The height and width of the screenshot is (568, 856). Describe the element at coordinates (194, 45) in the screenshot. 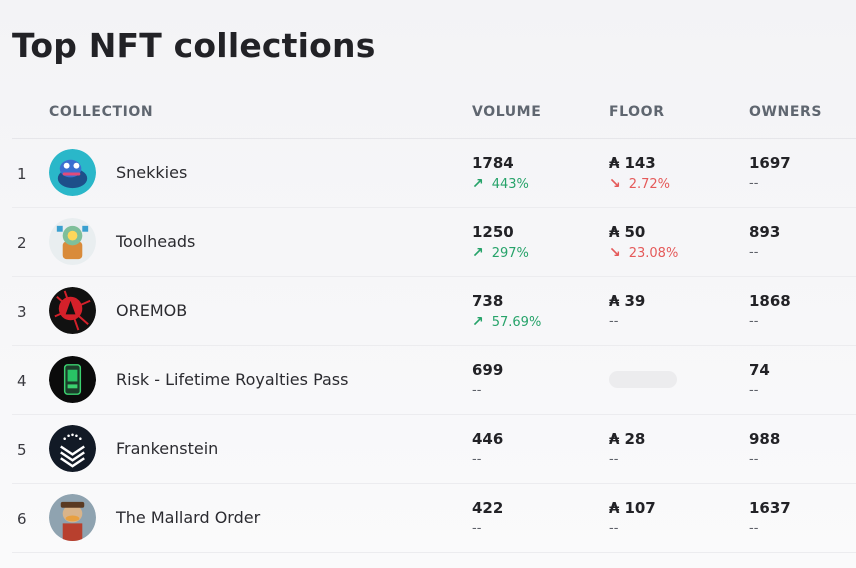

I see `page-title: Top NFT collections` at that location.